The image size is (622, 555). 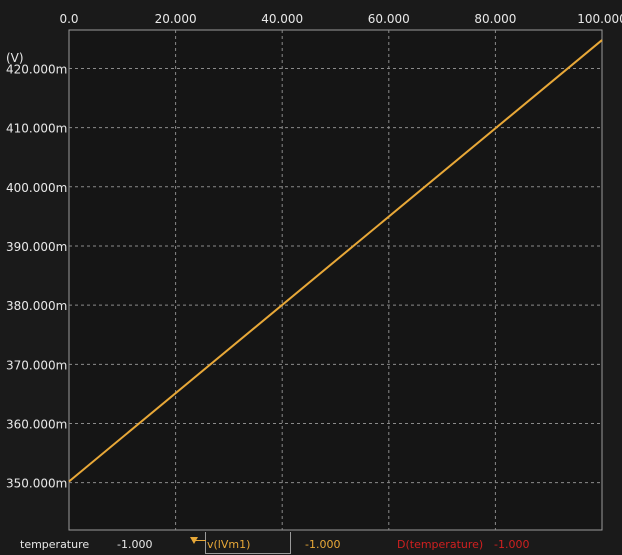 I want to click on y-unit-label: (V), so click(x=15, y=58).